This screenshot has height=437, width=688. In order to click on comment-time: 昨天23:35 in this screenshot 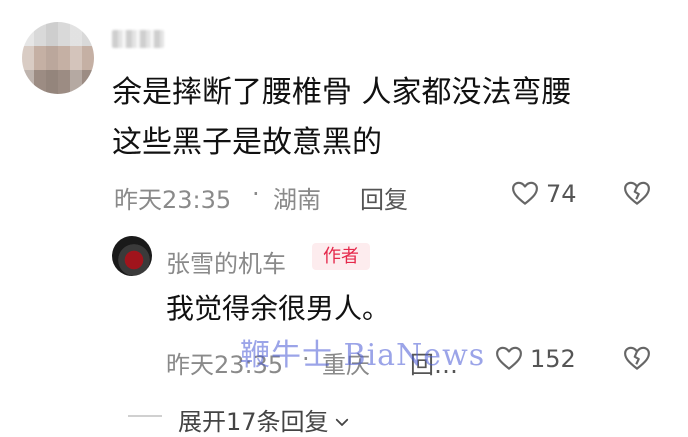, I will do `click(173, 200)`.